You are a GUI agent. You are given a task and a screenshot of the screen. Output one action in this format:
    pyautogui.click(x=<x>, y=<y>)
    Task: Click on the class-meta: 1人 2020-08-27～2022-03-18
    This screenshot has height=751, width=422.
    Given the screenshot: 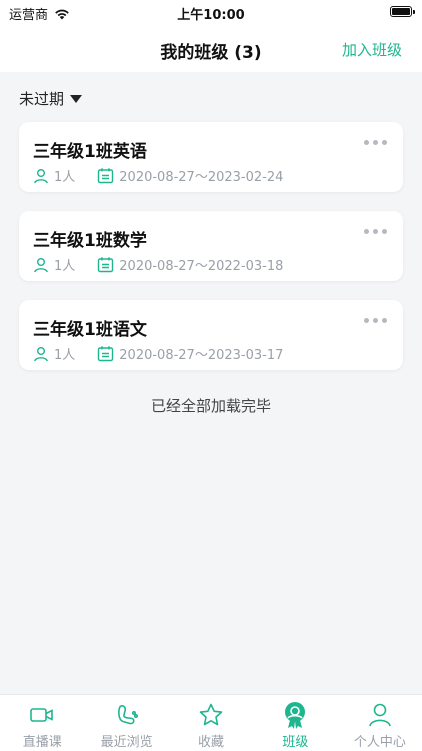 What is the action you would take?
    pyautogui.click(x=158, y=264)
    